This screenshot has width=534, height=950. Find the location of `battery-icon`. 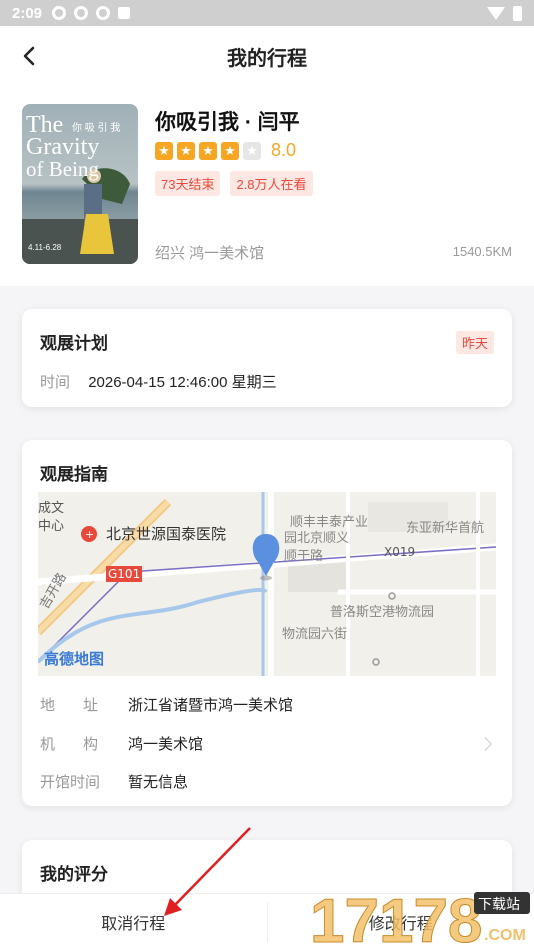

battery-icon is located at coordinates (517, 13).